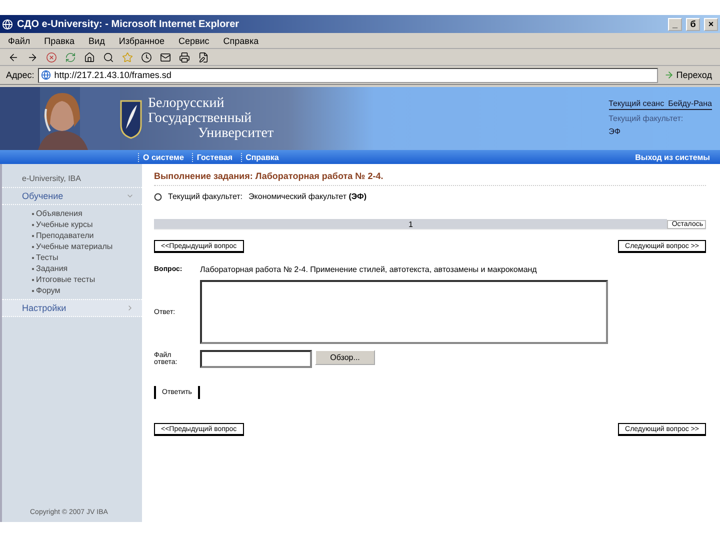 The height and width of the screenshot is (540, 720). I want to click on browser-icon, so click(7, 24).